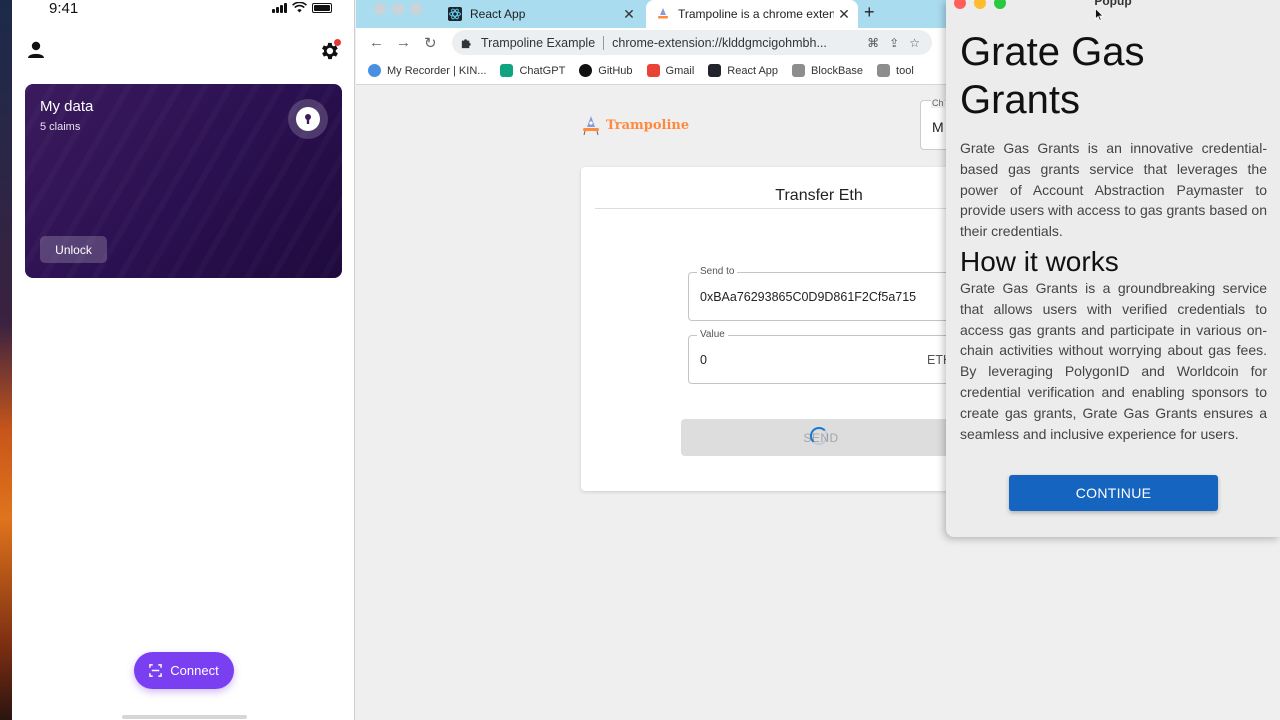 The width and height of the screenshot is (1280, 720). Describe the element at coordinates (1099, 14) in the screenshot. I see `mouse-cursor-icon` at that location.